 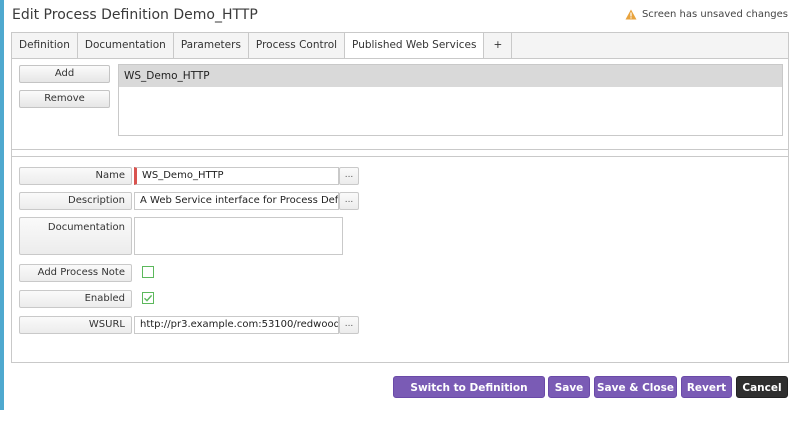 I want to click on list-item: WS_Demo_HTTP, so click(x=450, y=76).